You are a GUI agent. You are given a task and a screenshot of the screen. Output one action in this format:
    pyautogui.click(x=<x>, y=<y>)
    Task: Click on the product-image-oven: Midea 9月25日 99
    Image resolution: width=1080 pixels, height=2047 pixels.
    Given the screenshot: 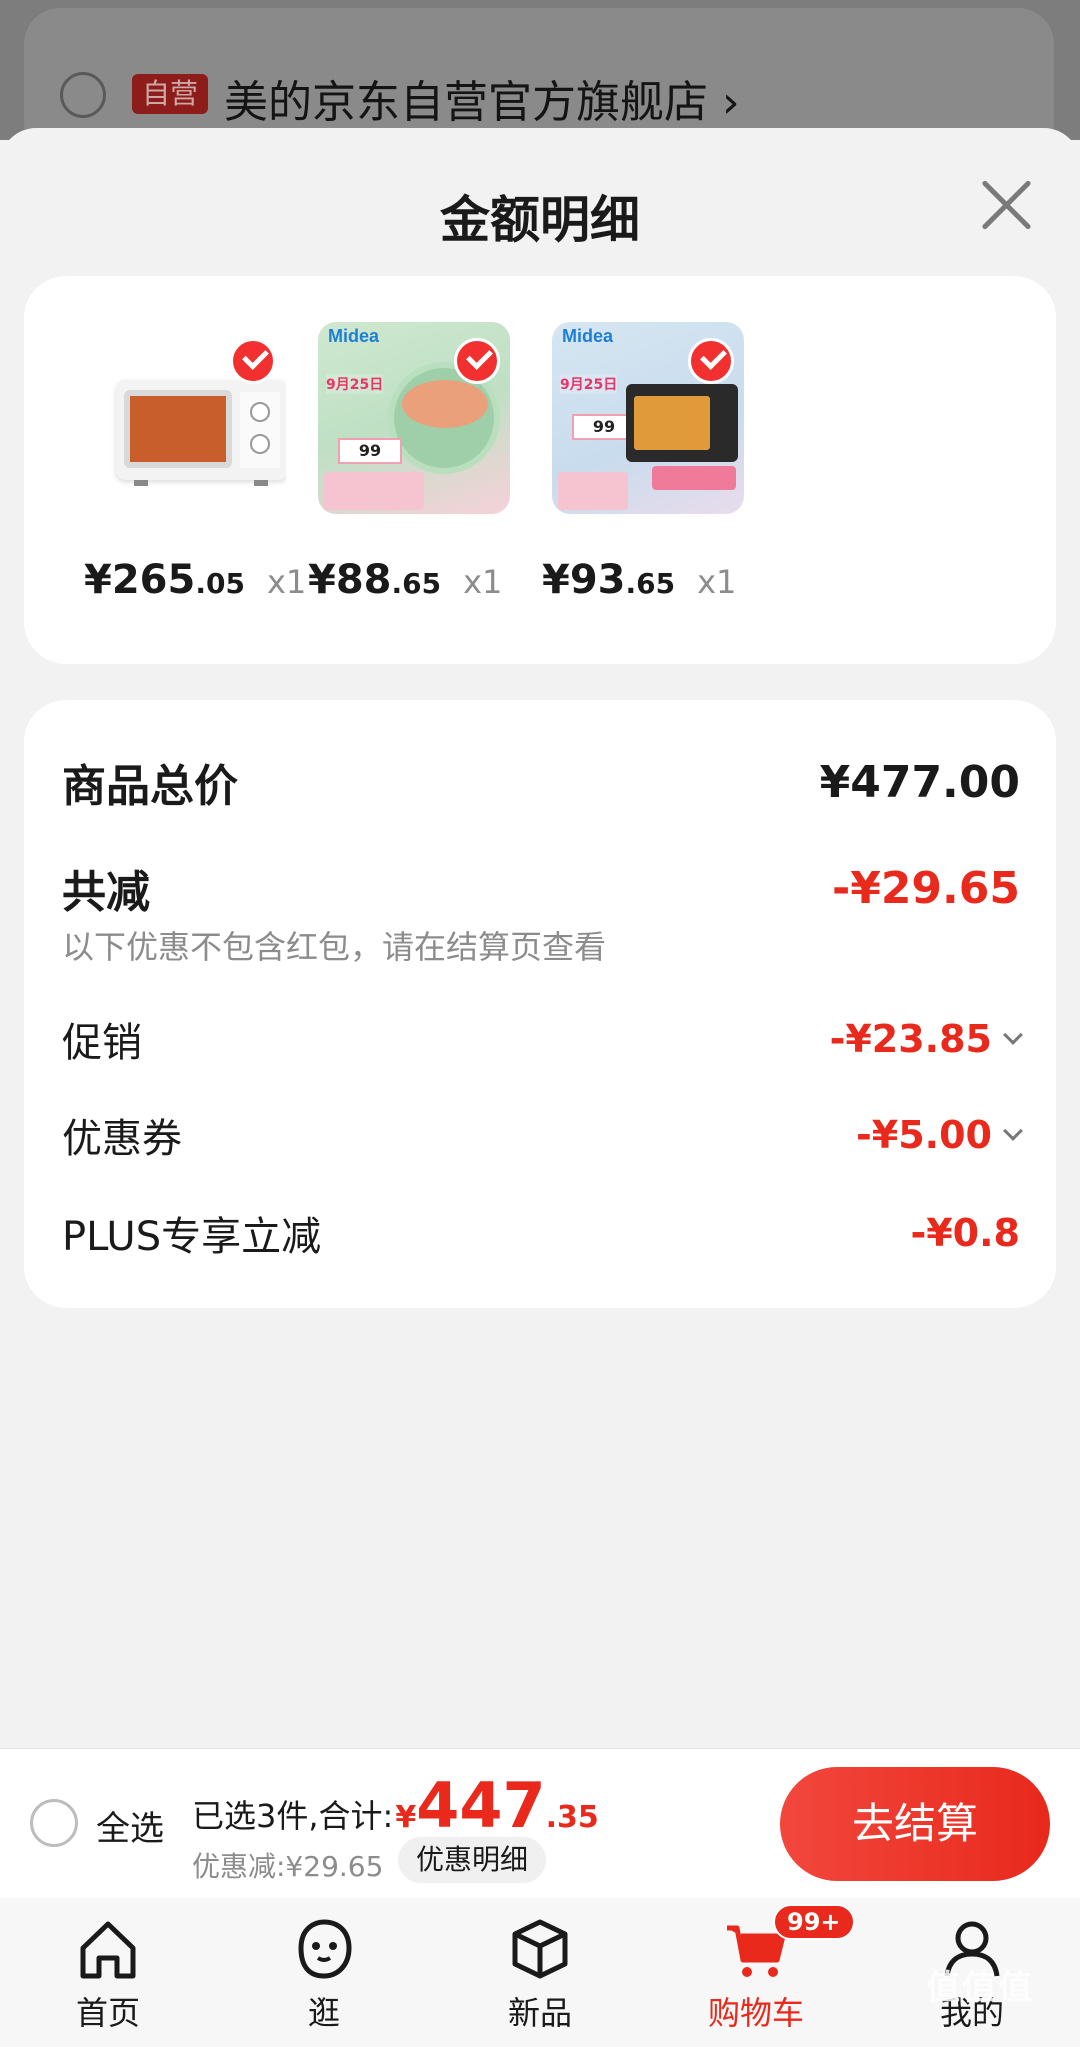 What is the action you would take?
    pyautogui.click(x=648, y=418)
    